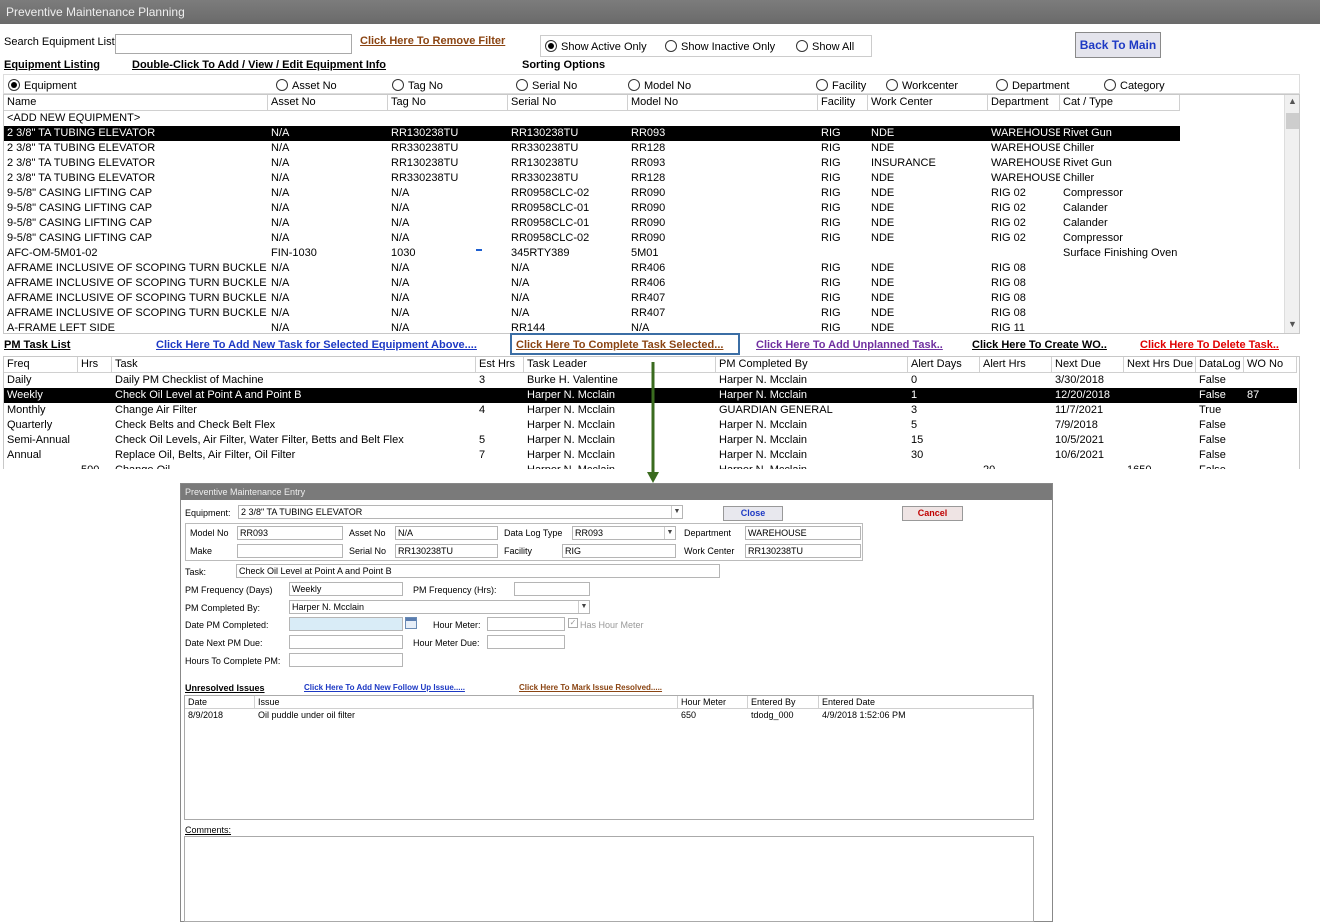 This screenshot has height=922, width=1320. Describe the element at coordinates (1024, 103) in the screenshot. I see `column-header: Department` at that location.